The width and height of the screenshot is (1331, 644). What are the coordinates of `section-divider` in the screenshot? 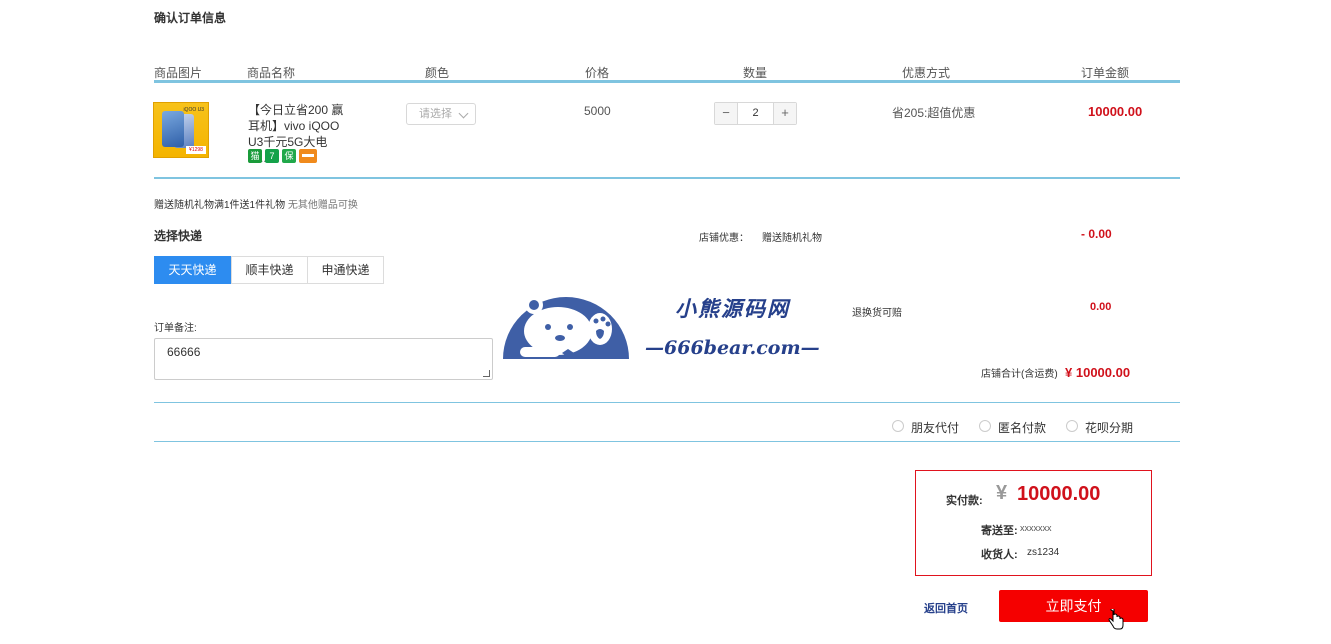 It's located at (667, 402).